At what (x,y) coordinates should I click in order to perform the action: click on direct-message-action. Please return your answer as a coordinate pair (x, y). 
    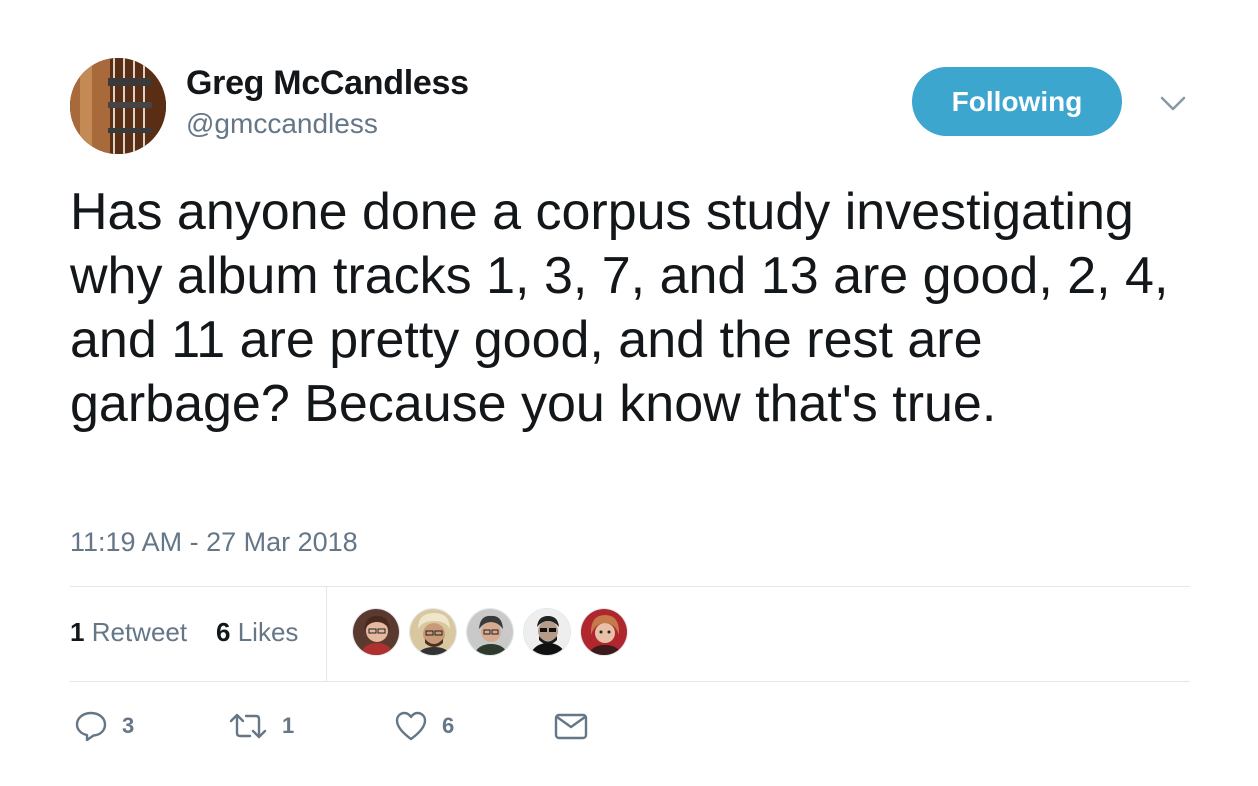
    Looking at the image, I should click on (571, 726).